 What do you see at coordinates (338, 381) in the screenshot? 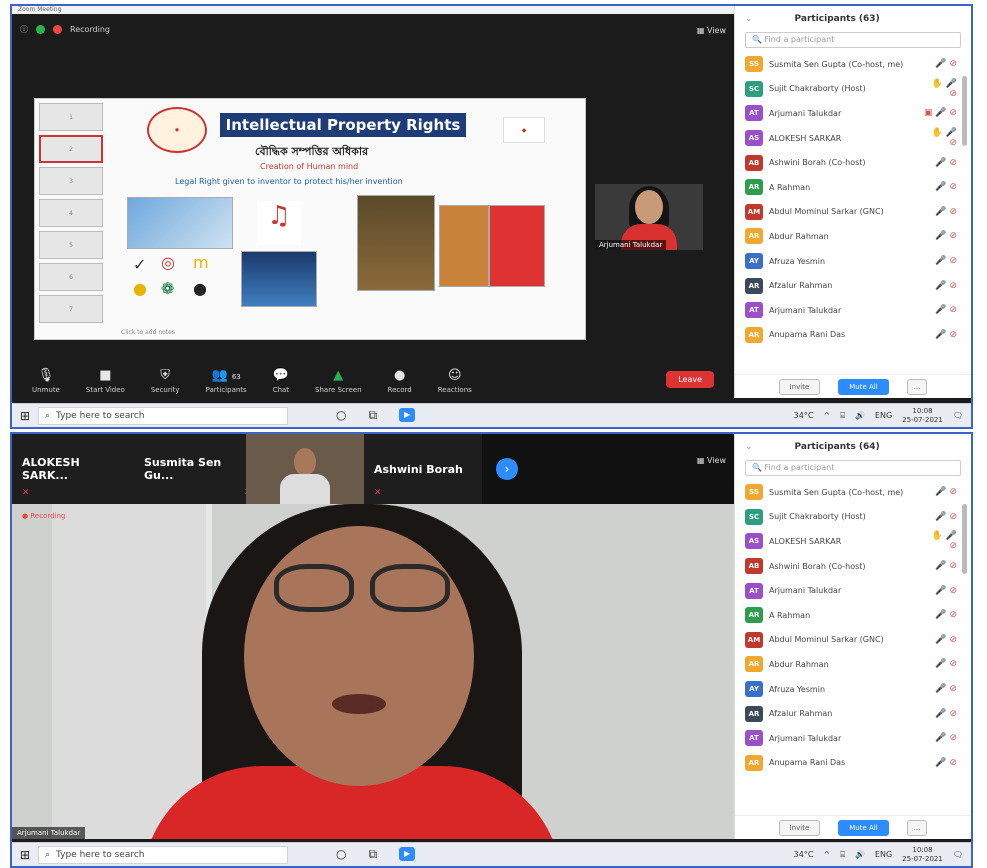
I see `share-screen-button: ▲ Share Screen` at bounding box center [338, 381].